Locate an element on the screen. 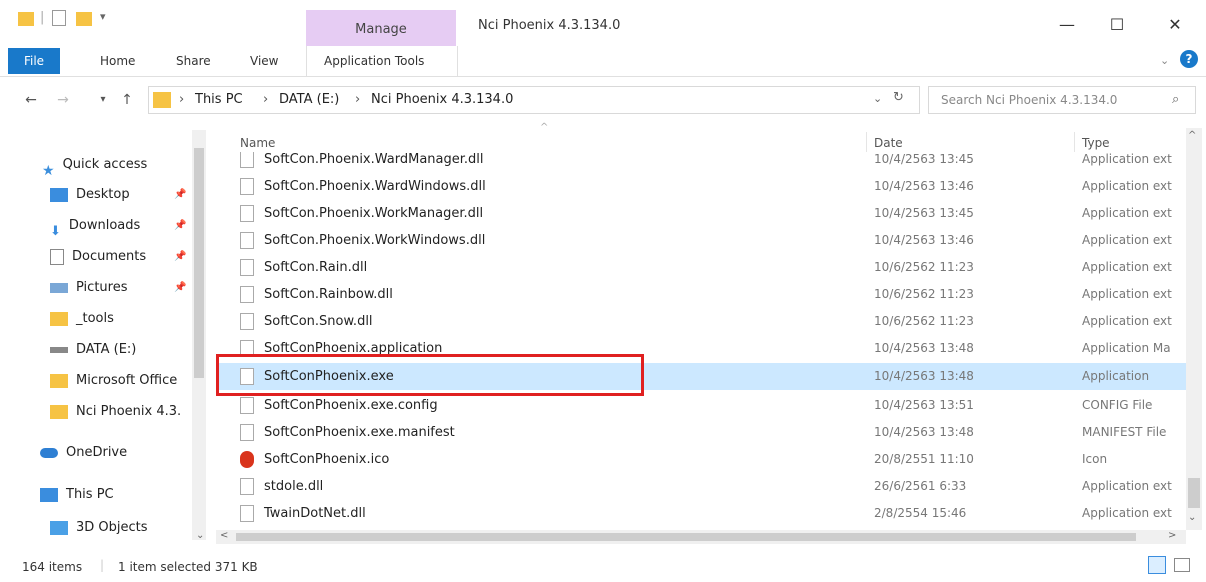  list-scrollbar: ^ ⌄ is located at coordinates (1194, 329).